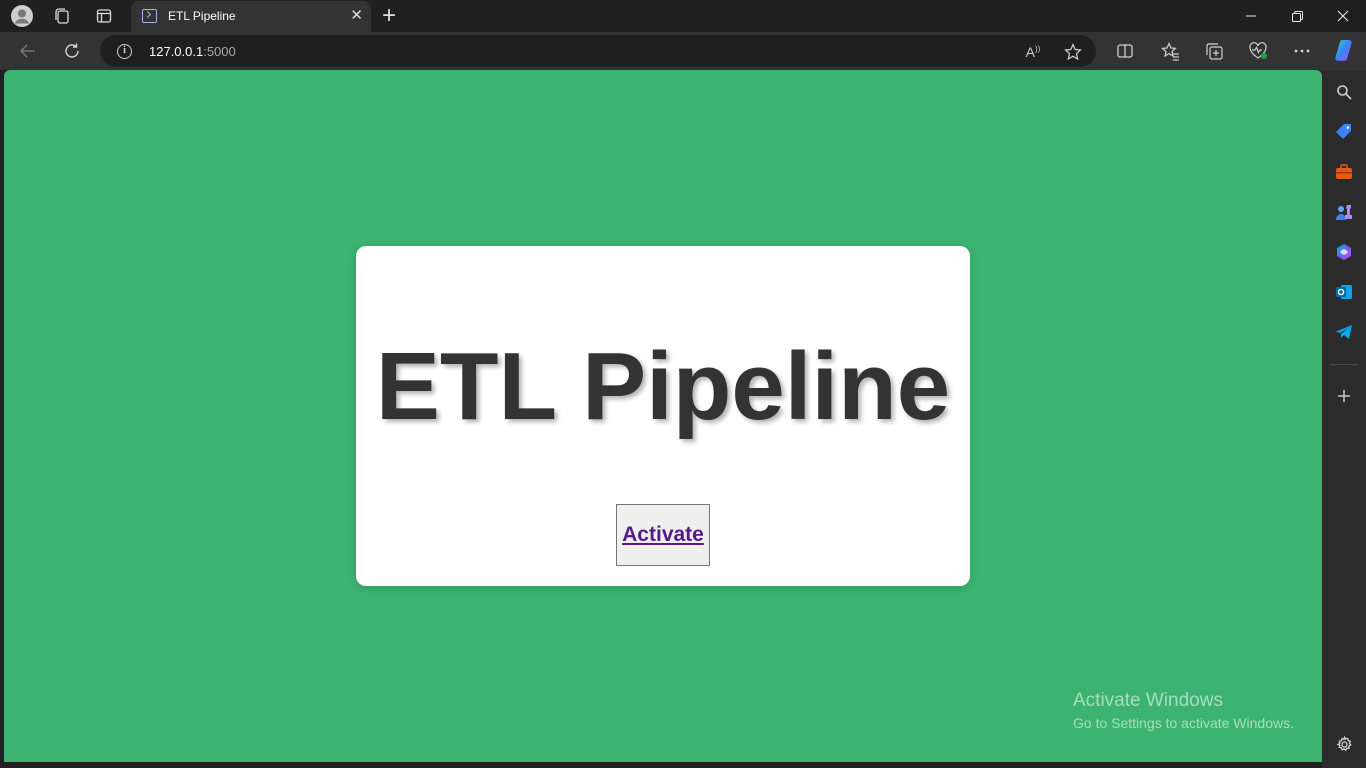  Describe the element at coordinates (28, 51) in the screenshot. I see `back-arrow-icon` at that location.